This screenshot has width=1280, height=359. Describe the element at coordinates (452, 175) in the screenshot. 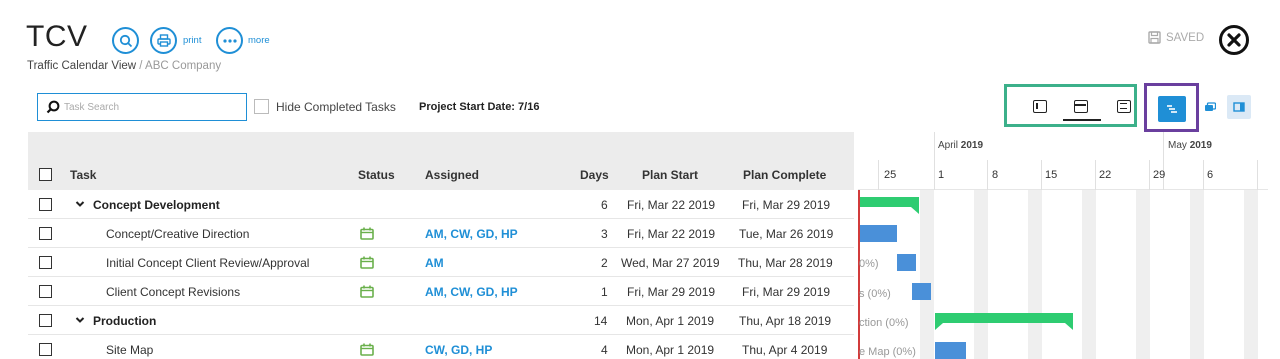

I see `column-assigned: Assigned` at that location.